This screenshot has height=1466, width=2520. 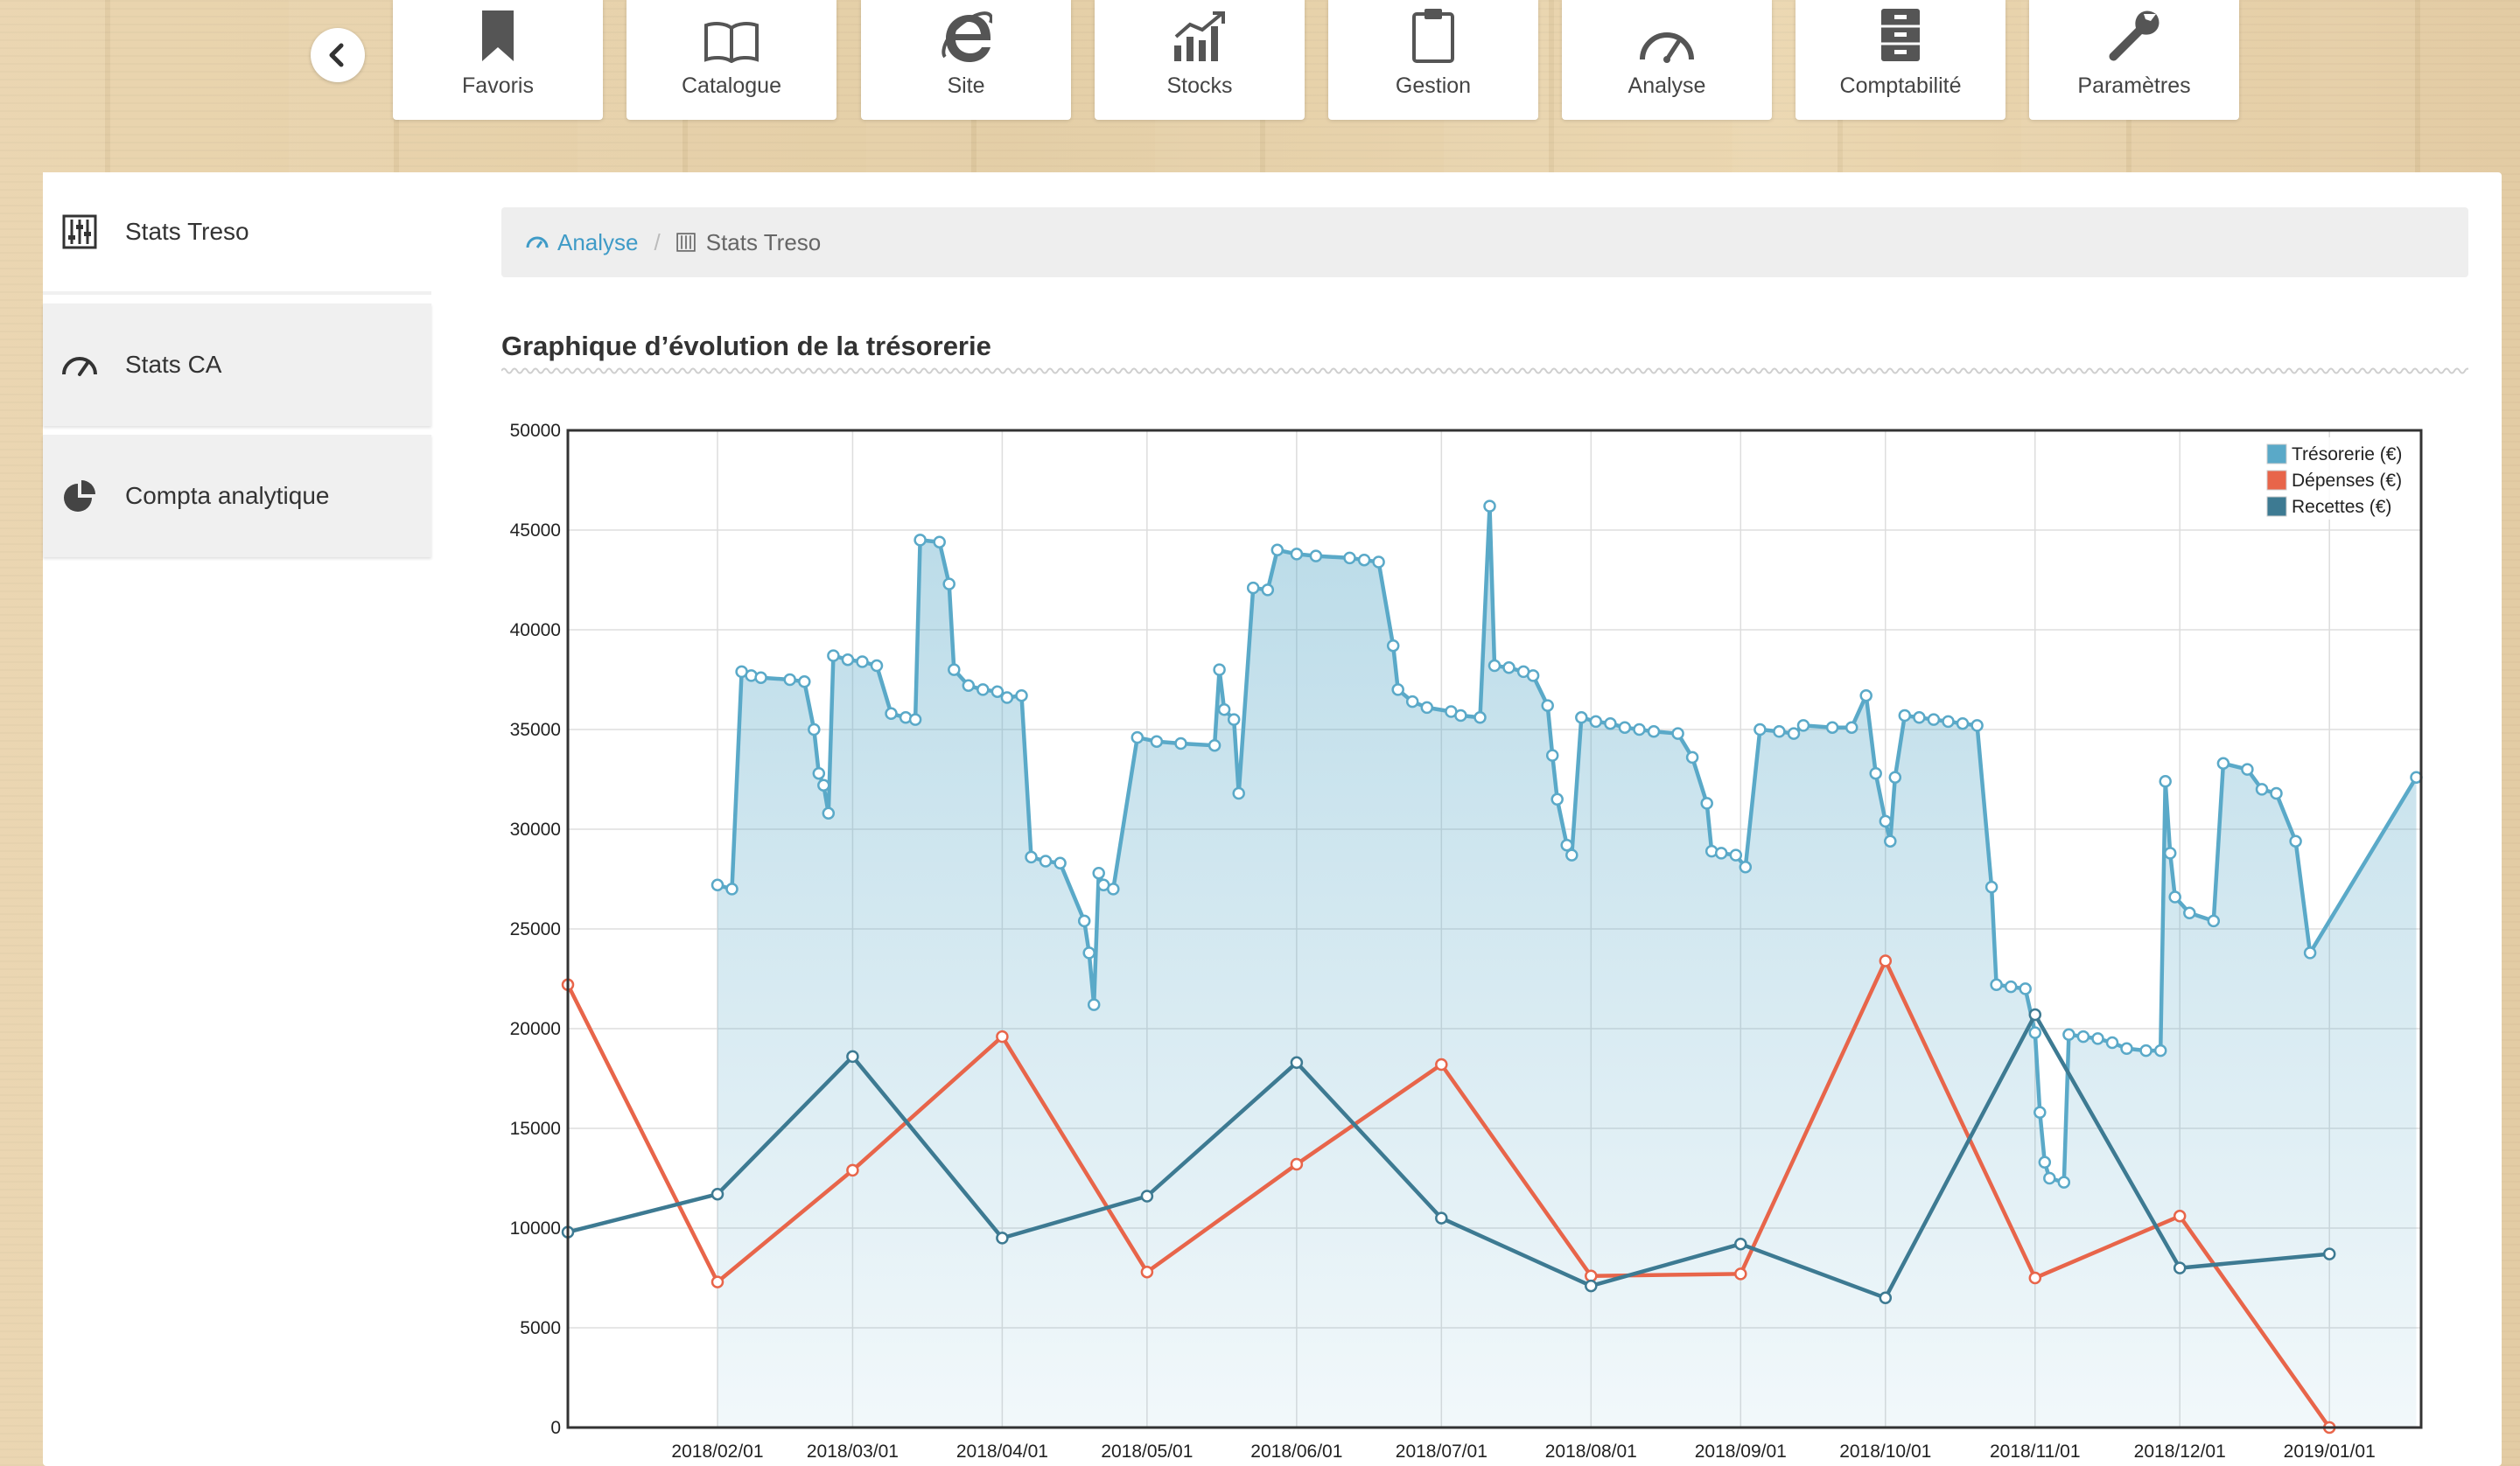 What do you see at coordinates (535, 1229) in the screenshot?
I see `y-tick-label: 10000` at bounding box center [535, 1229].